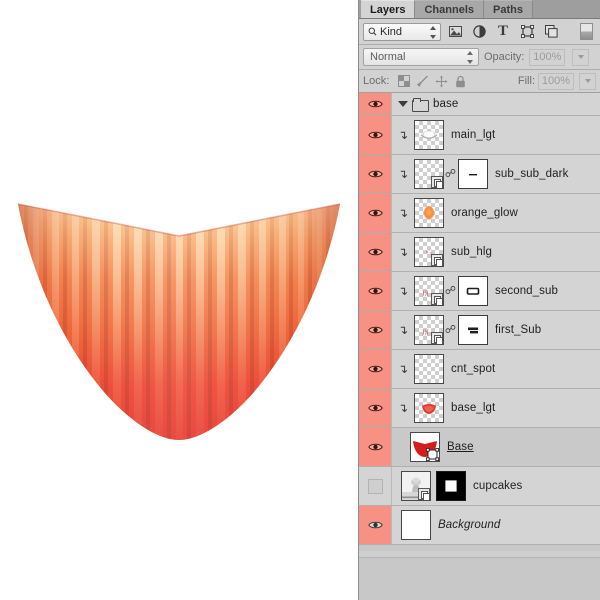 The width and height of the screenshot is (600, 600). Describe the element at coordinates (469, 525) in the screenshot. I see `layer-name: Background` at that location.